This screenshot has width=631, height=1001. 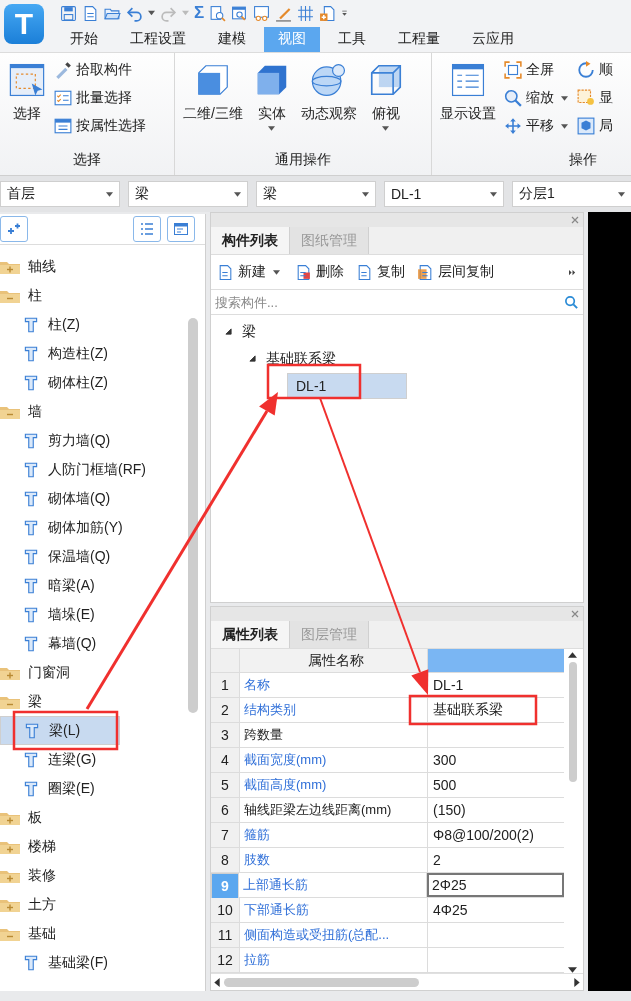 What do you see at coordinates (225, 860) in the screenshot?
I see `row-number: 8` at bounding box center [225, 860].